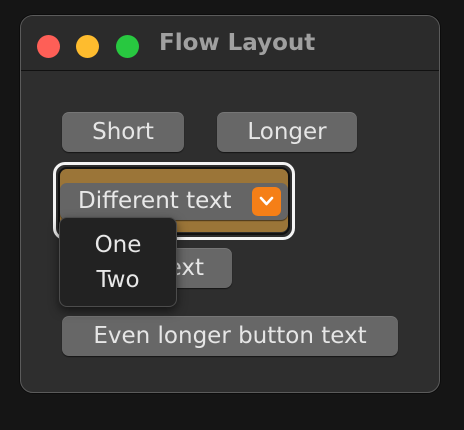 The image size is (464, 430). What do you see at coordinates (118, 262) in the screenshot?
I see `popup-menu: One Two` at bounding box center [118, 262].